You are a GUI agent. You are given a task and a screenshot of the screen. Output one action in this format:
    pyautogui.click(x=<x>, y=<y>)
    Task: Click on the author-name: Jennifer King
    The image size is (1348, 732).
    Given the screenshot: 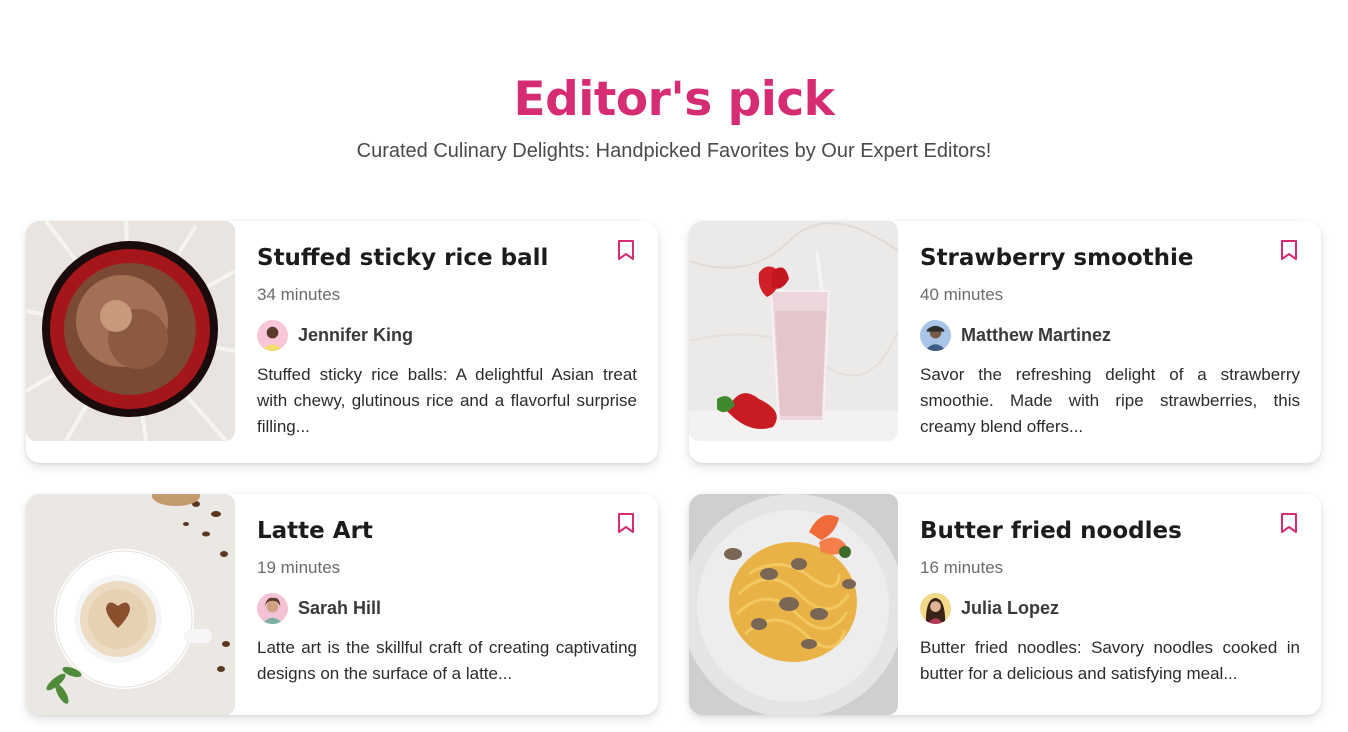 What is the action you would take?
    pyautogui.click(x=356, y=334)
    